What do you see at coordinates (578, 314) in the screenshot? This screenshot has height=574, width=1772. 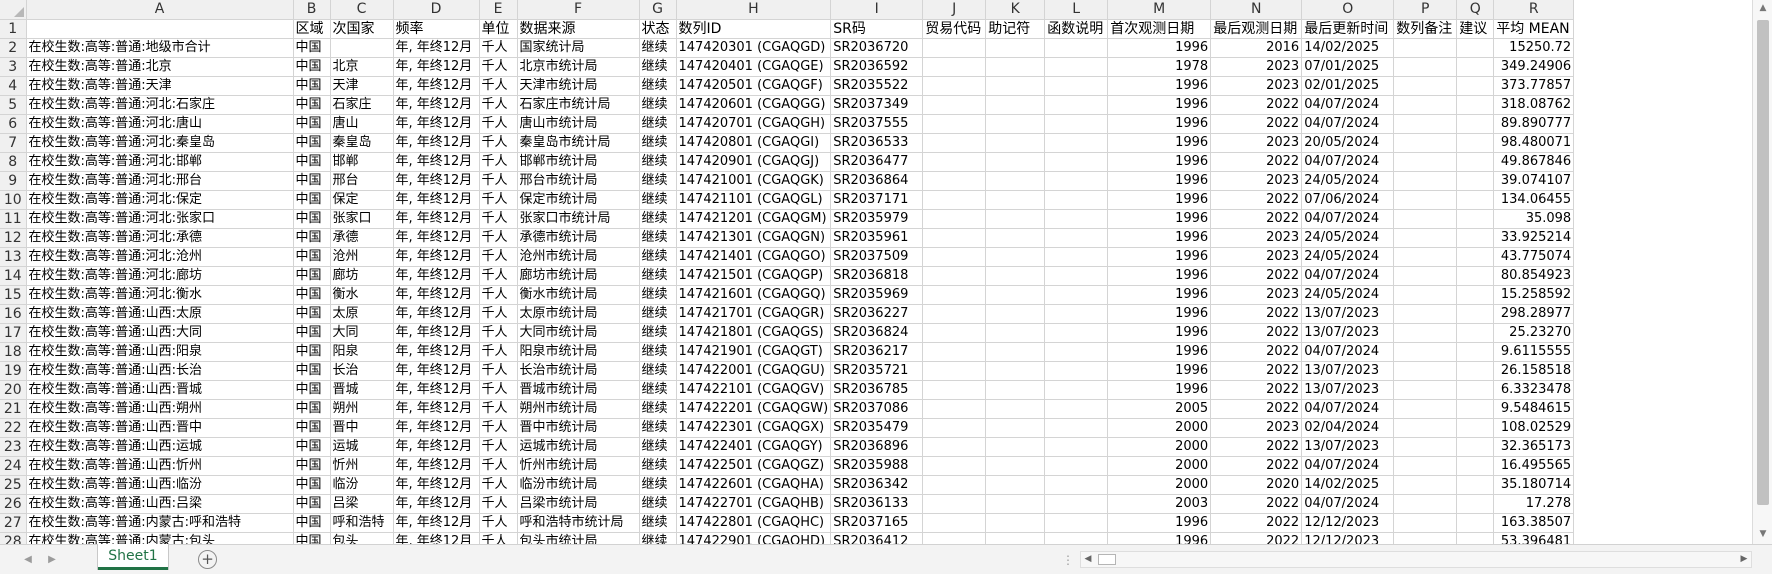 I see `cell: 太原市统计局` at bounding box center [578, 314].